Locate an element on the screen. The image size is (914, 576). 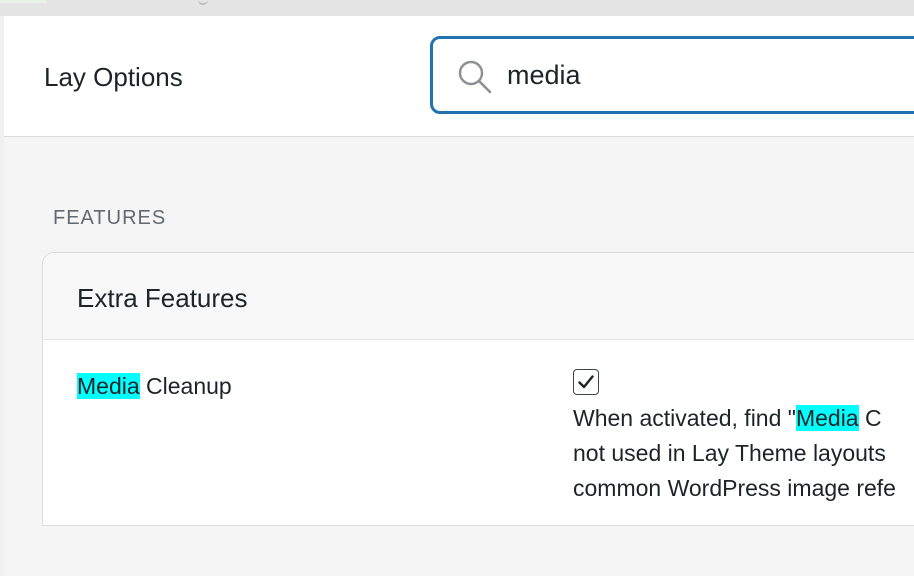
section-heading: FEATURES is located at coordinates (110, 218).